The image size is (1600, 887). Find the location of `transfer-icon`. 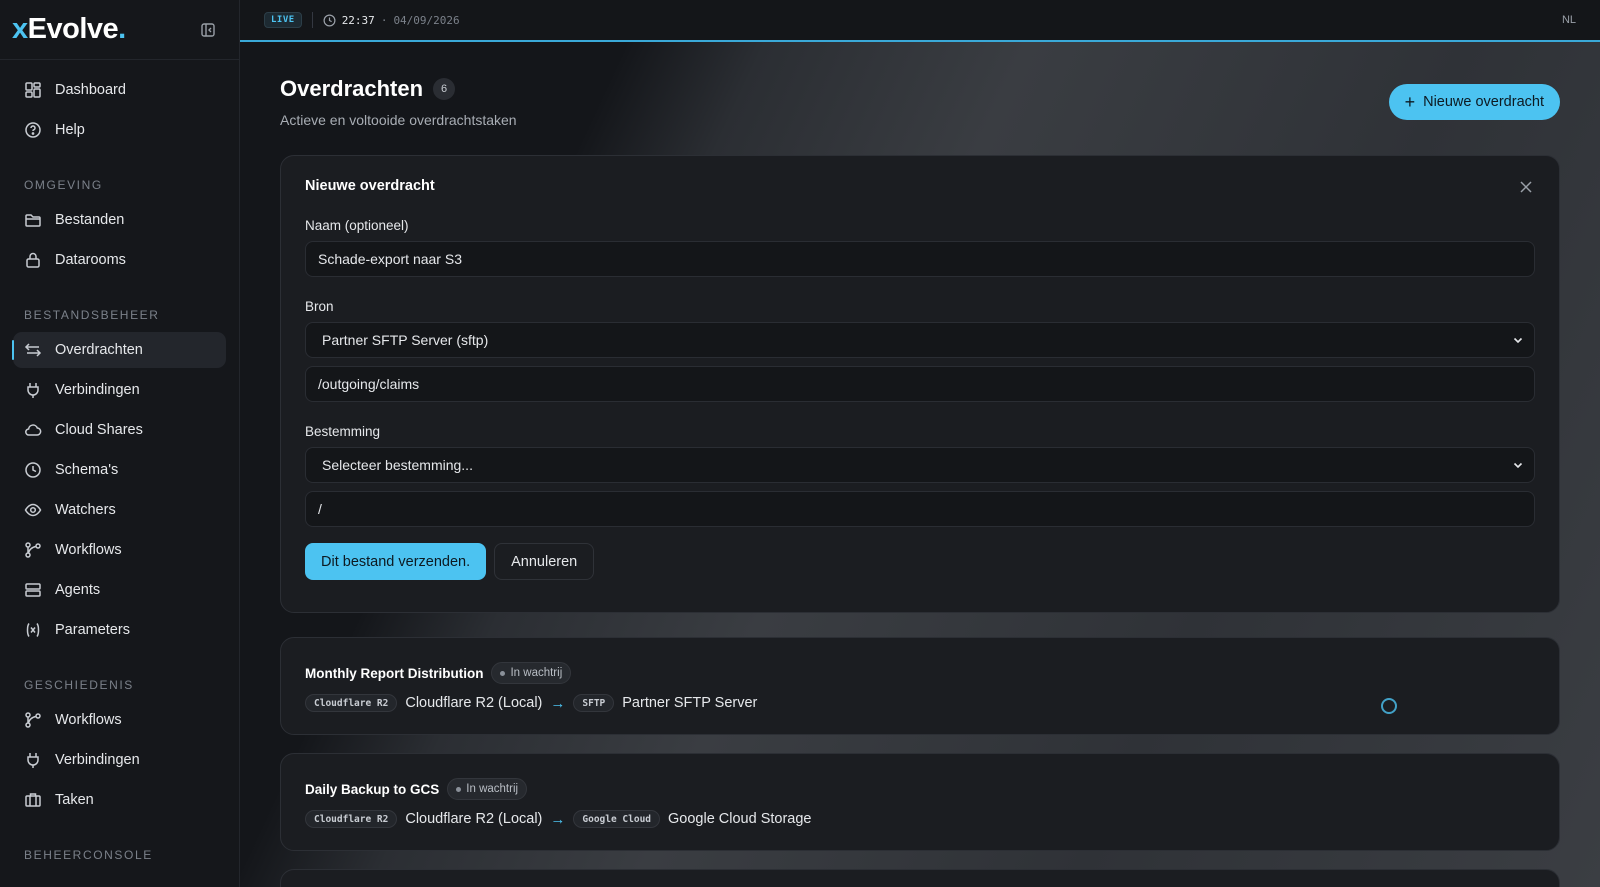

transfer-icon is located at coordinates (33, 350).